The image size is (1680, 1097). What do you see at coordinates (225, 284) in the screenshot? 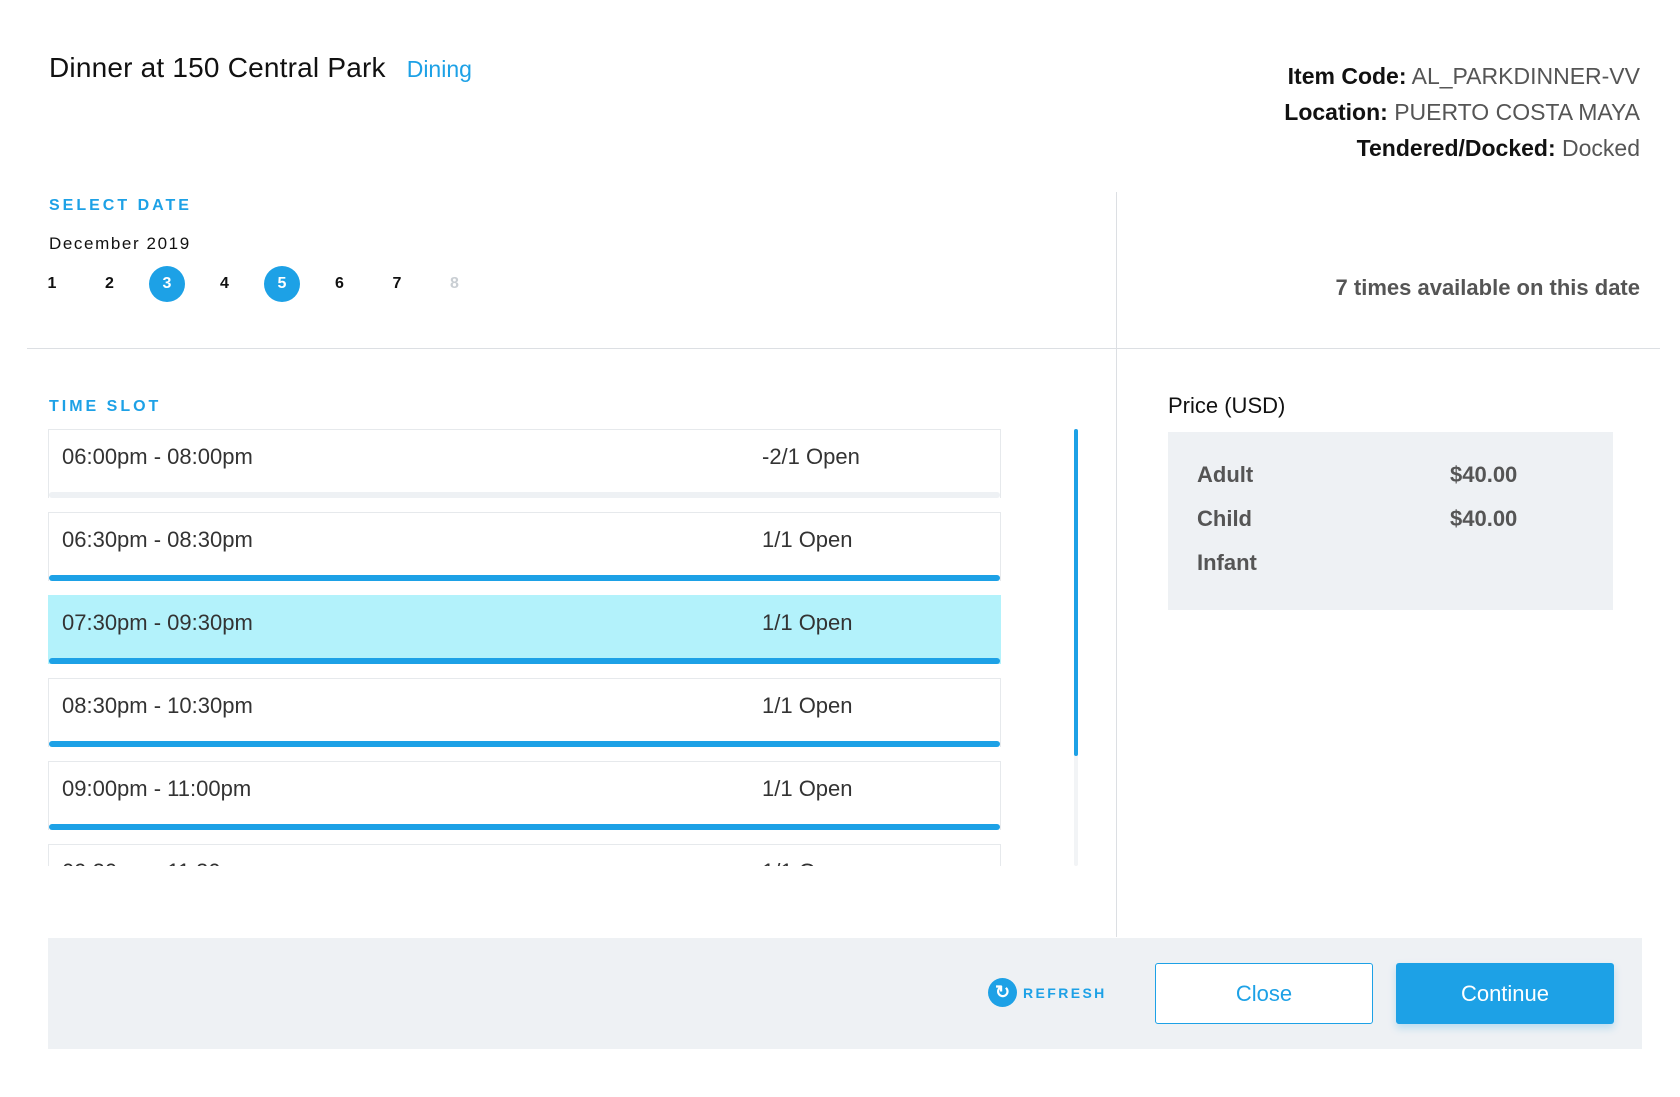
I see `date-option-4: 4` at bounding box center [225, 284].